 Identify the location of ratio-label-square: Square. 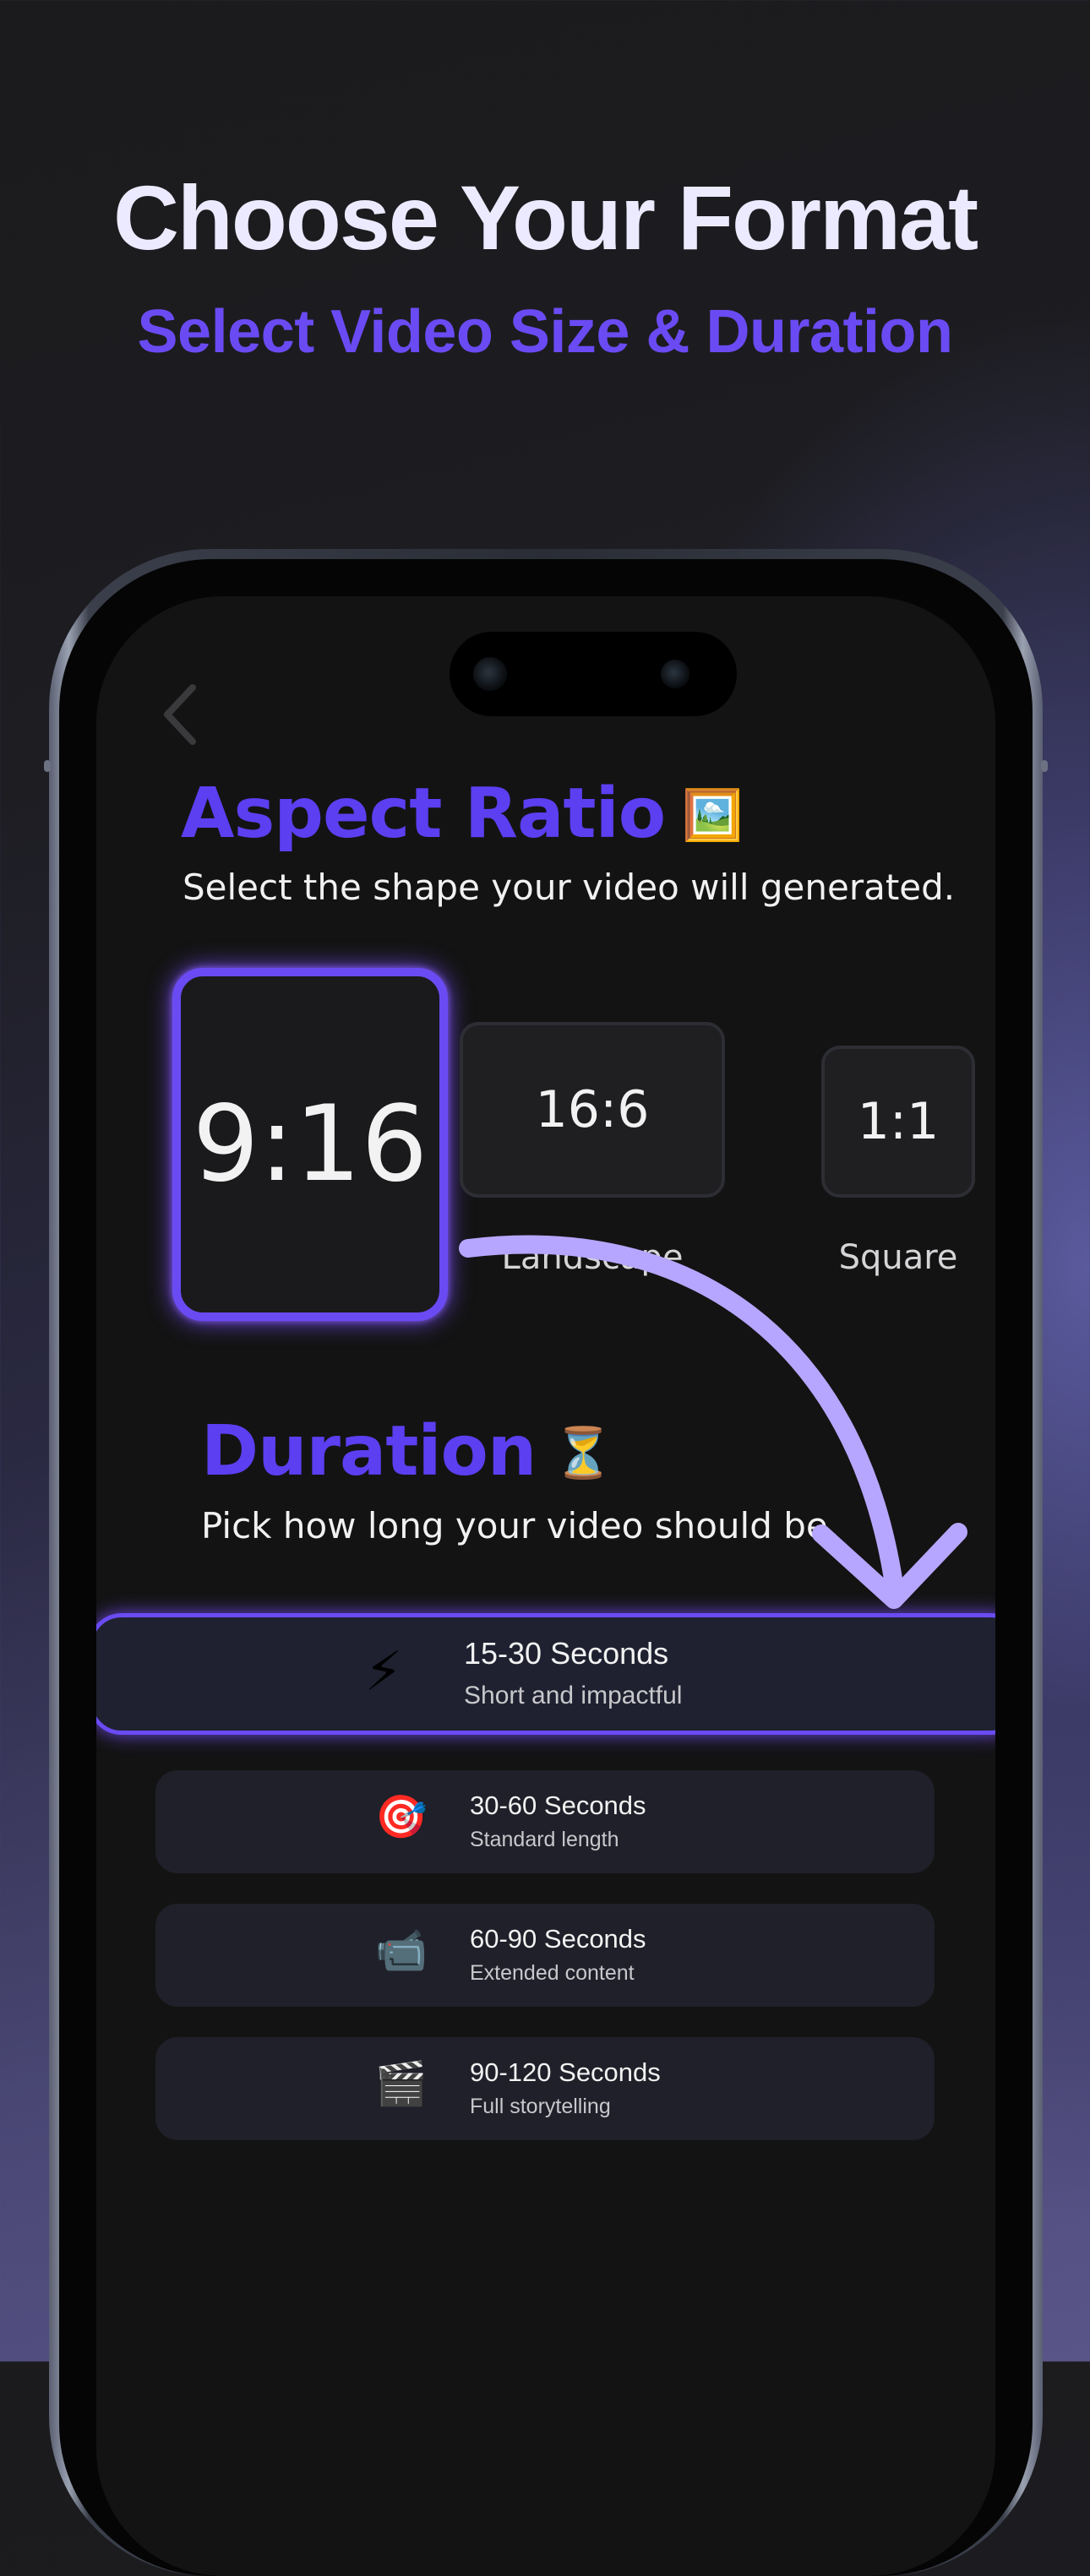
(898, 1257).